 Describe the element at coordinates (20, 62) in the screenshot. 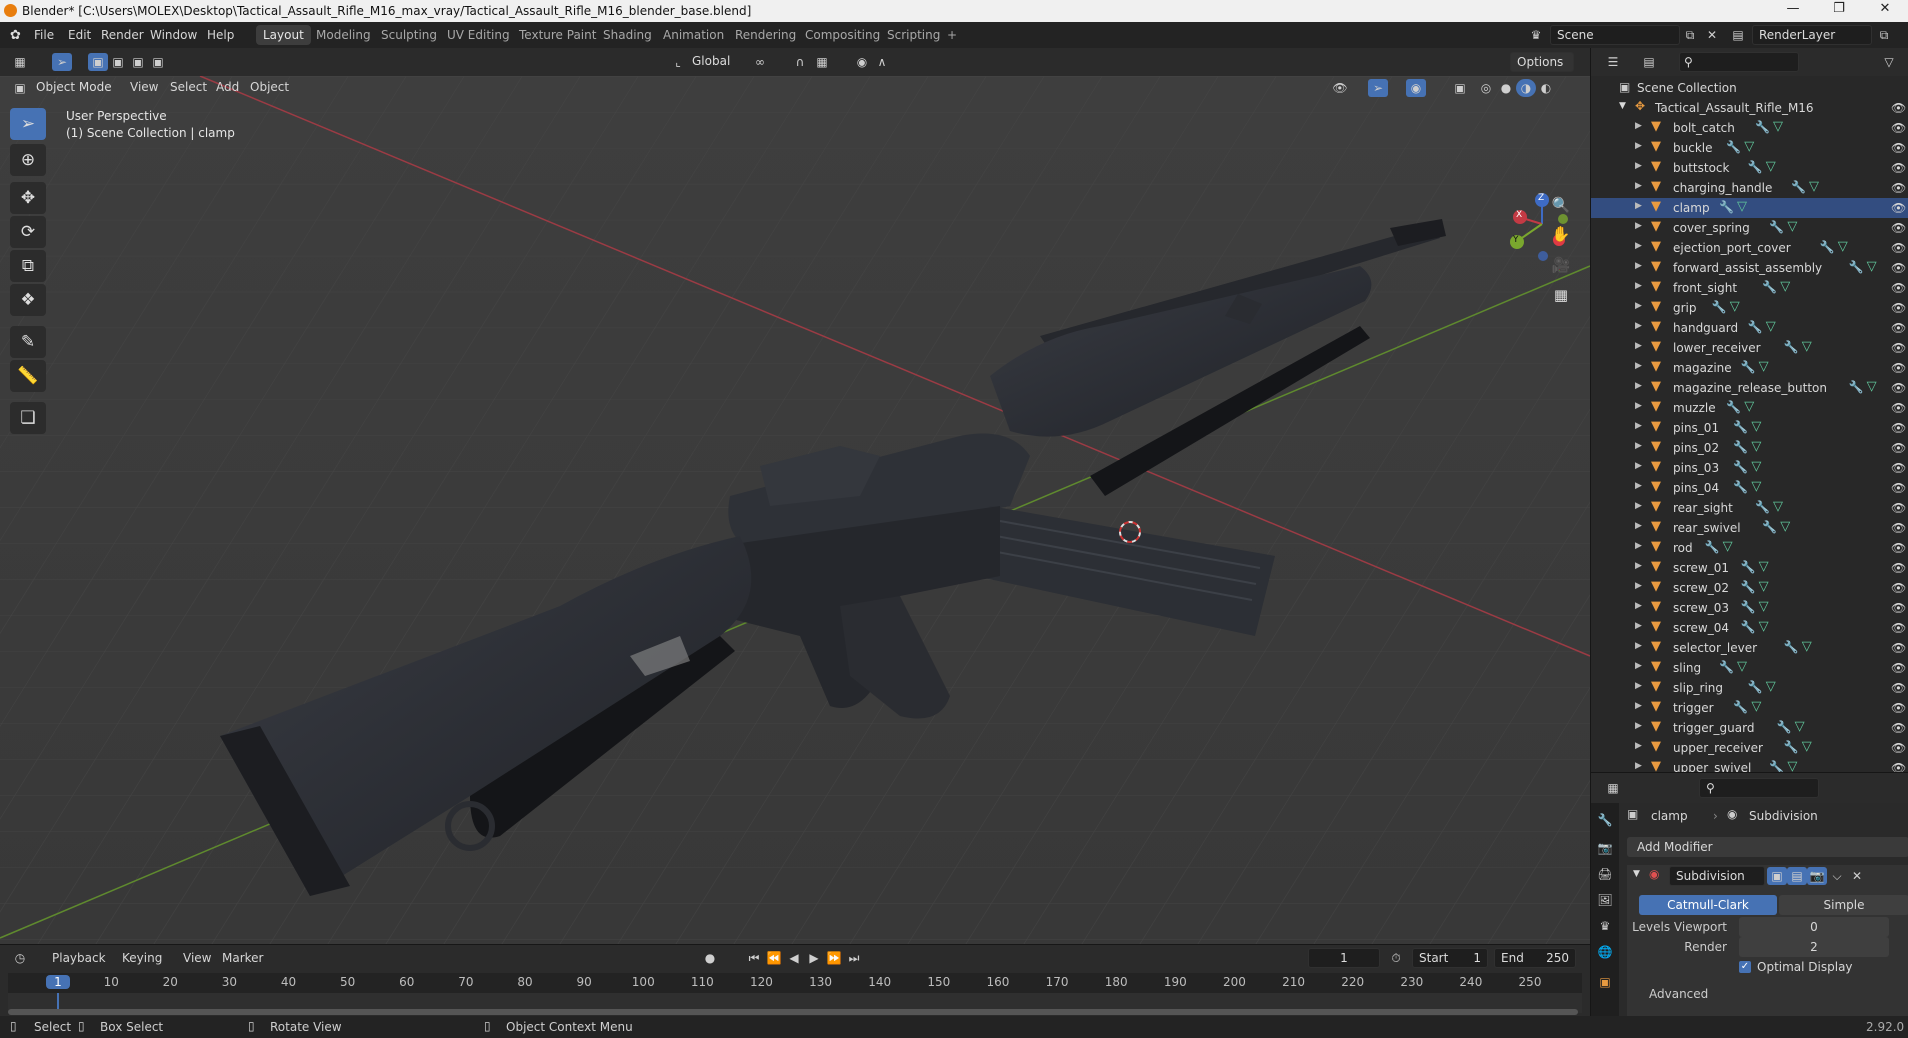

I see `editor-type-icon: ▦` at that location.